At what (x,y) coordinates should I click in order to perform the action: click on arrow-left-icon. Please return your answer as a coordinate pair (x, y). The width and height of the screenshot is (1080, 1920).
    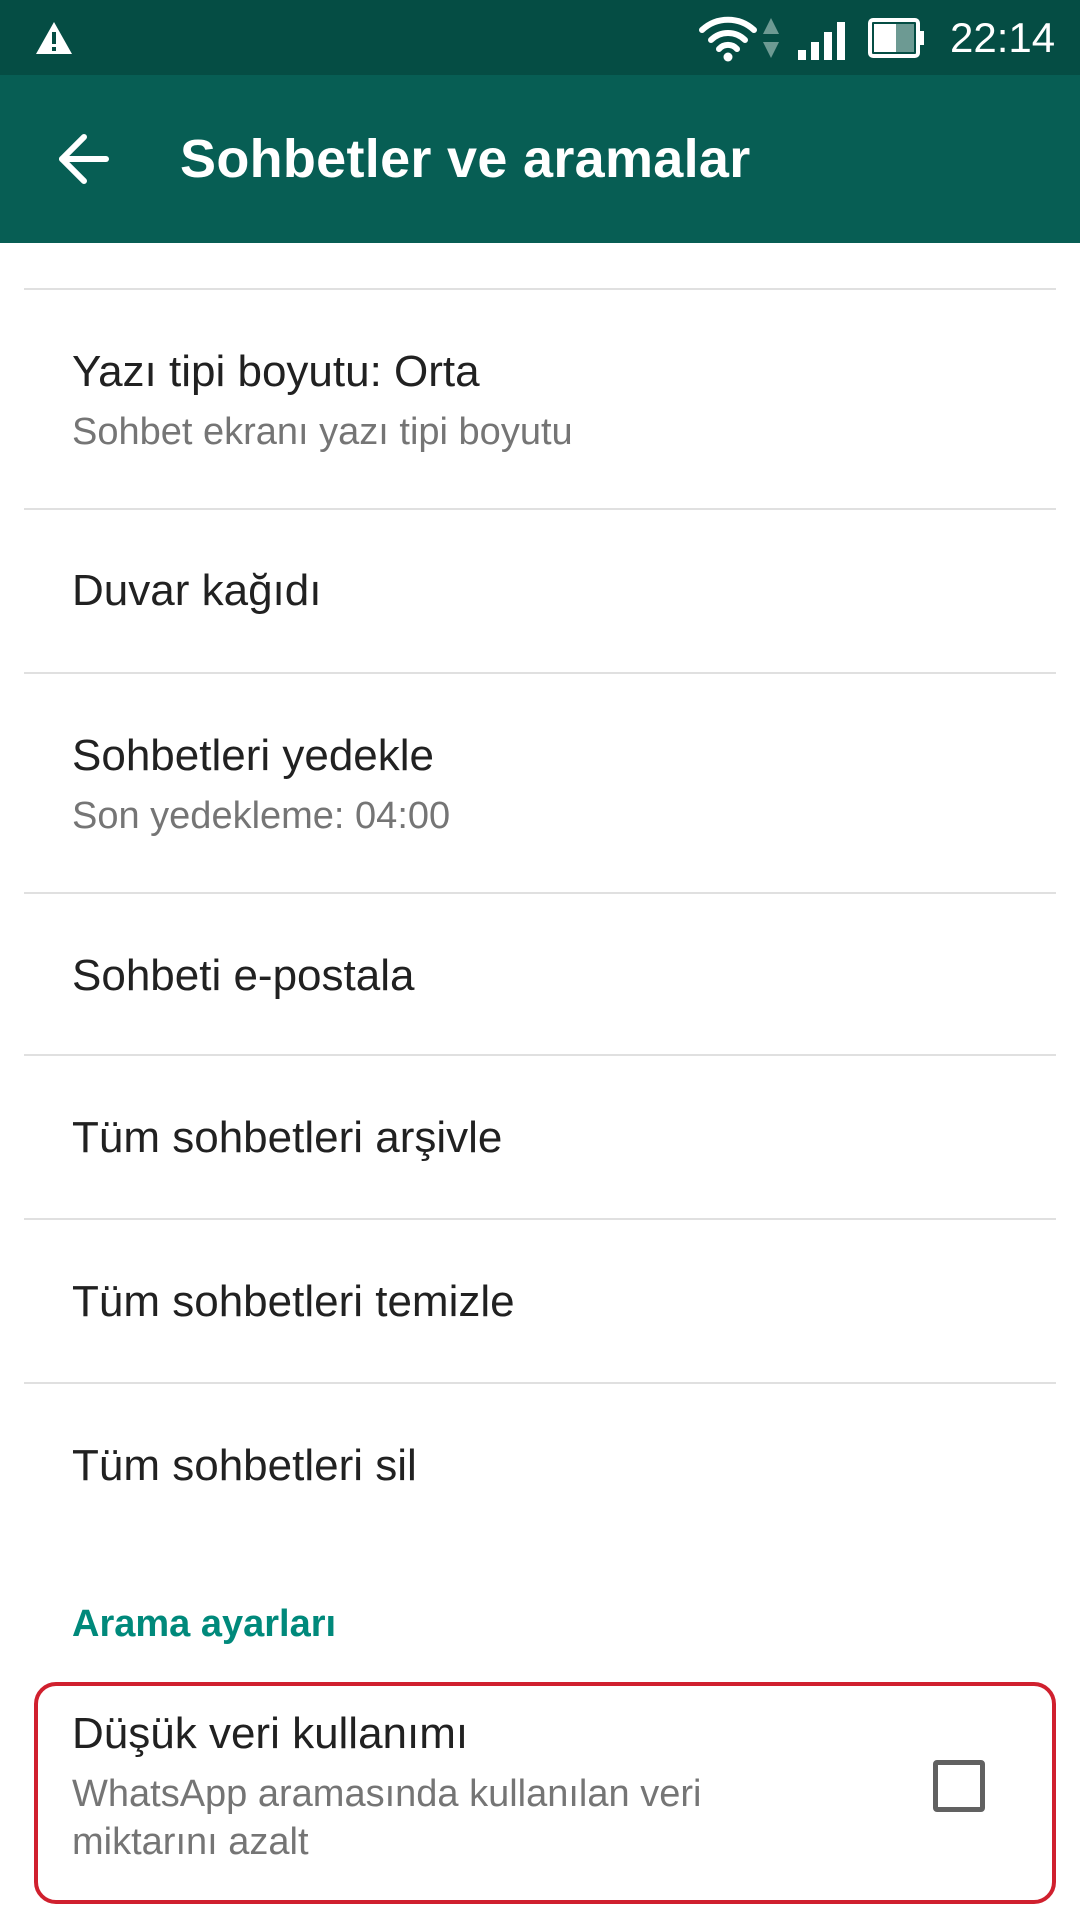
    Looking at the image, I should click on (84, 159).